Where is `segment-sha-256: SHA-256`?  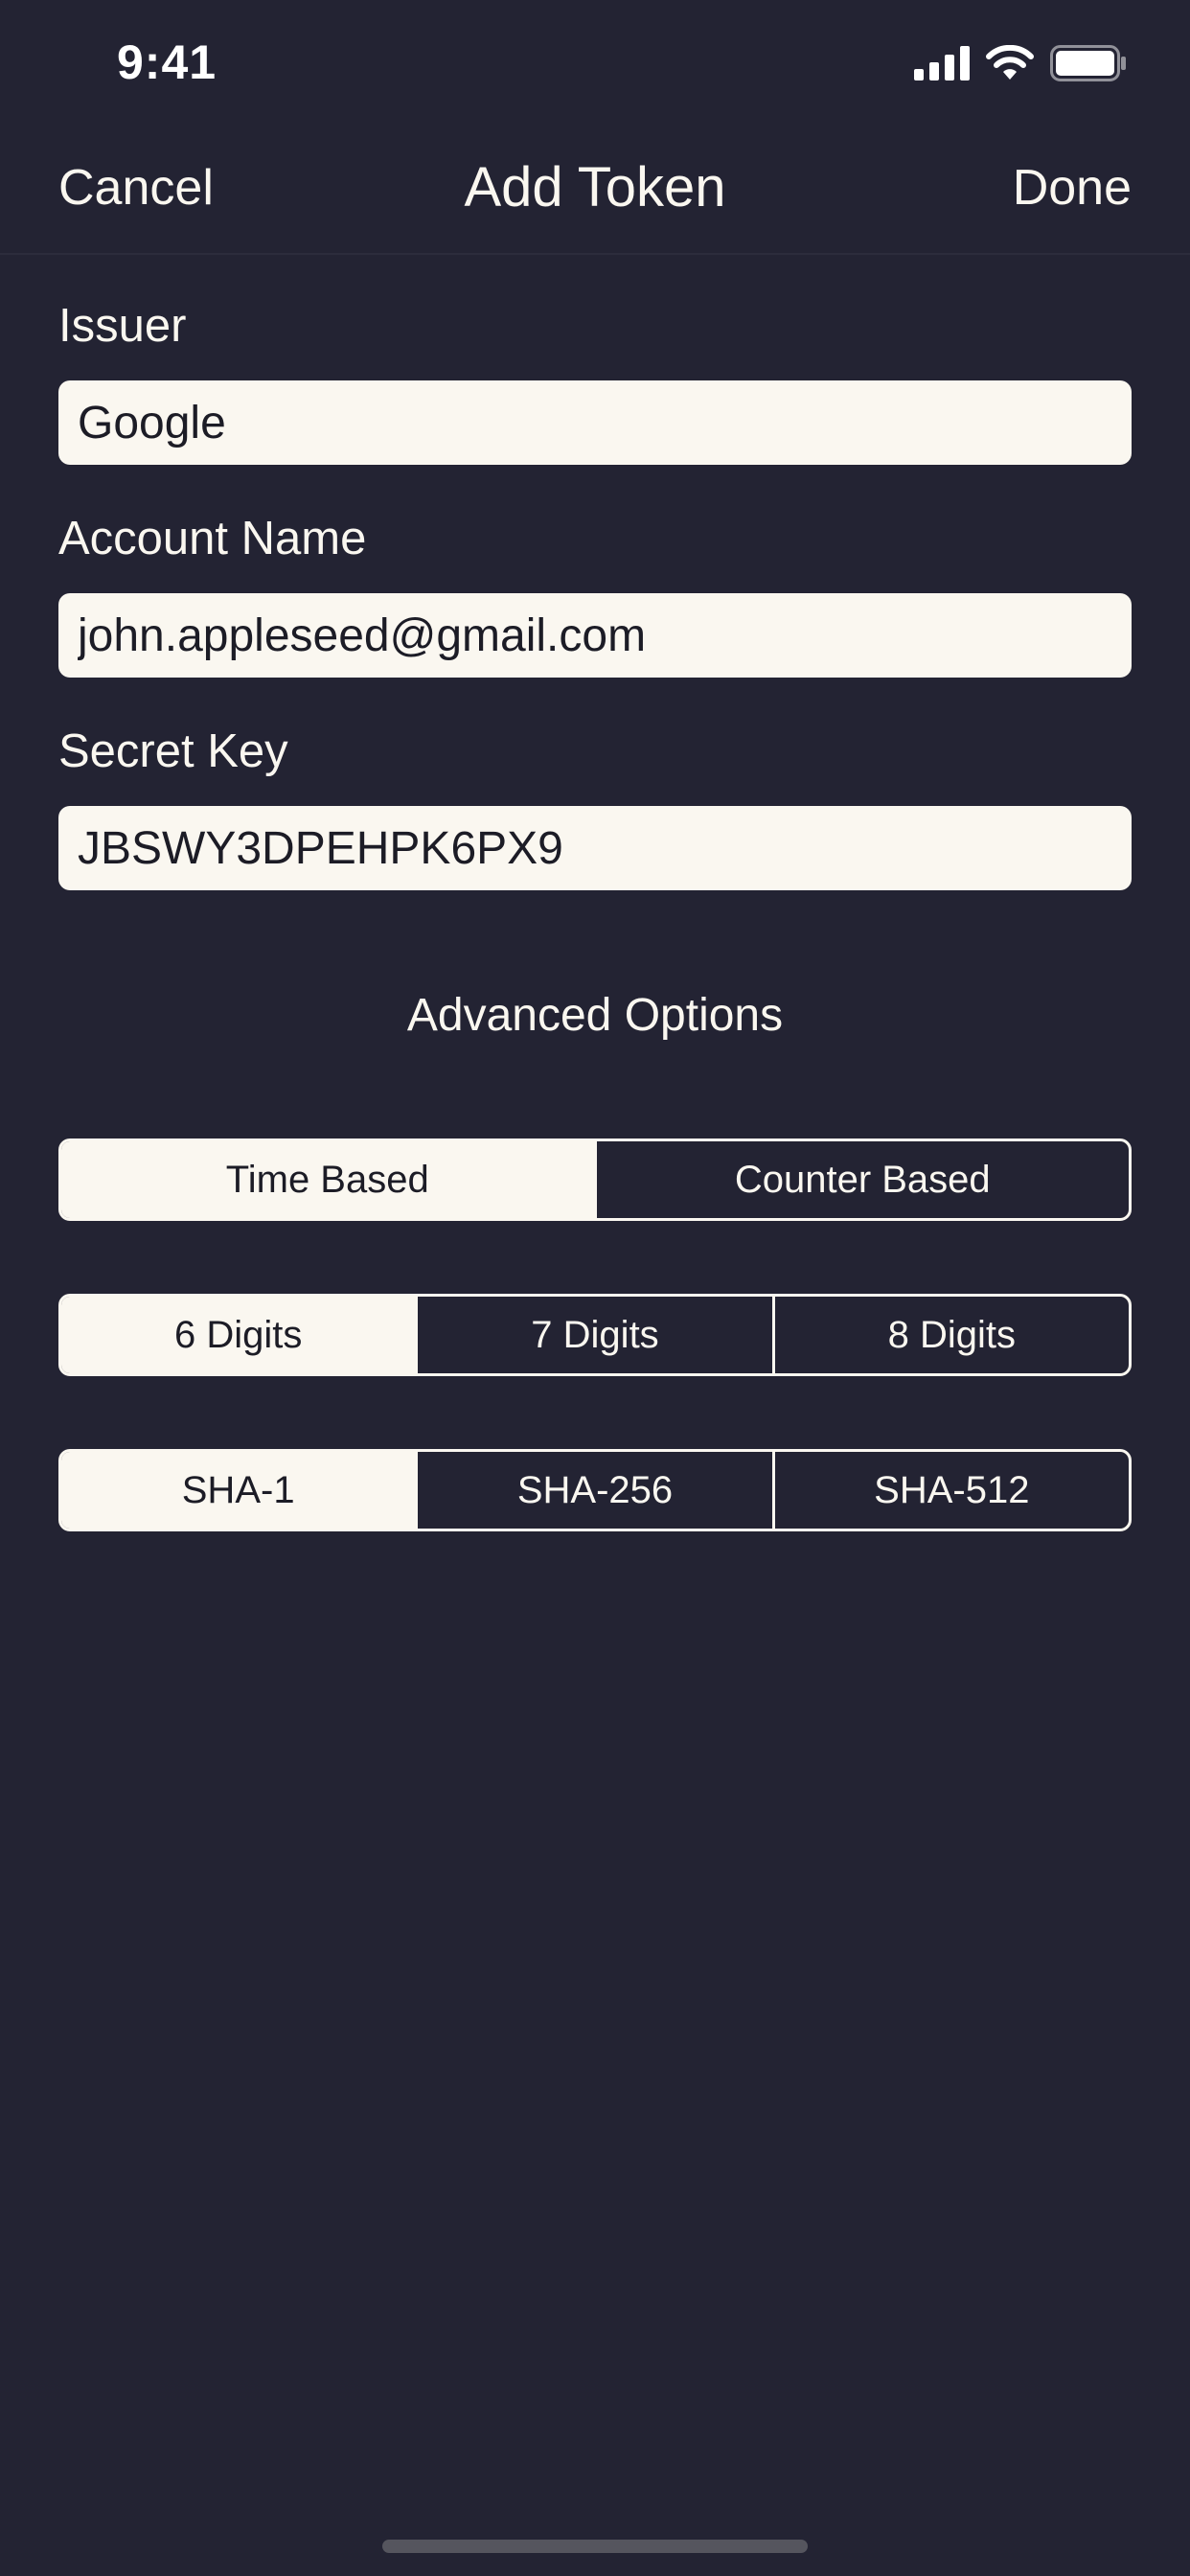
segment-sha-256: SHA-256 is located at coordinates (593, 1490).